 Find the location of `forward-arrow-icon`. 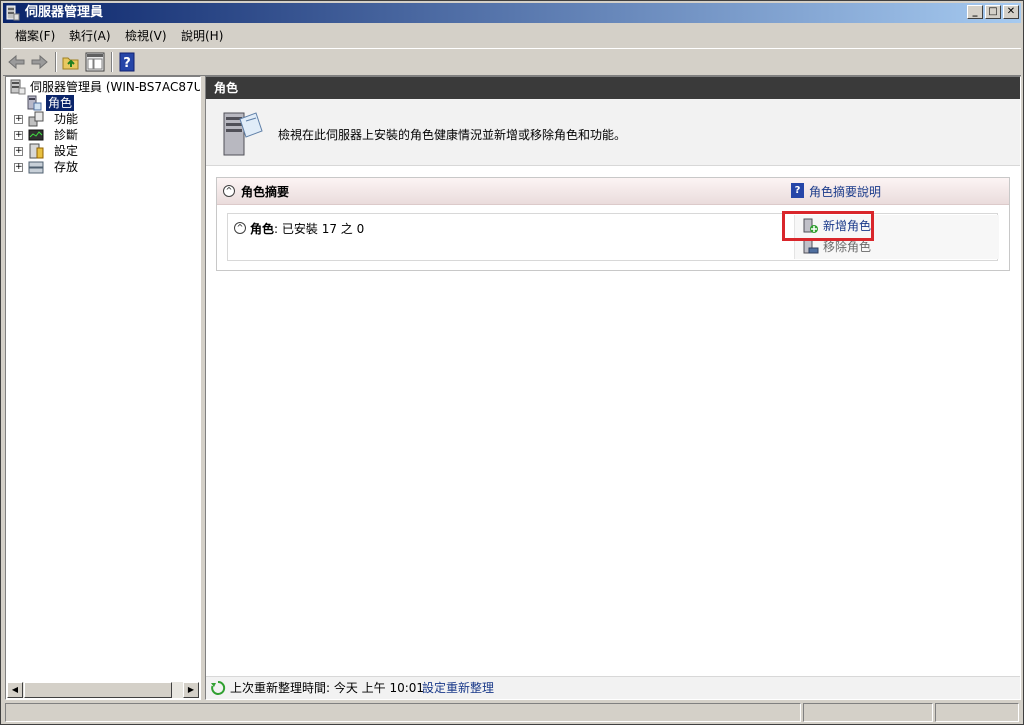

forward-arrow-icon is located at coordinates (39, 62).